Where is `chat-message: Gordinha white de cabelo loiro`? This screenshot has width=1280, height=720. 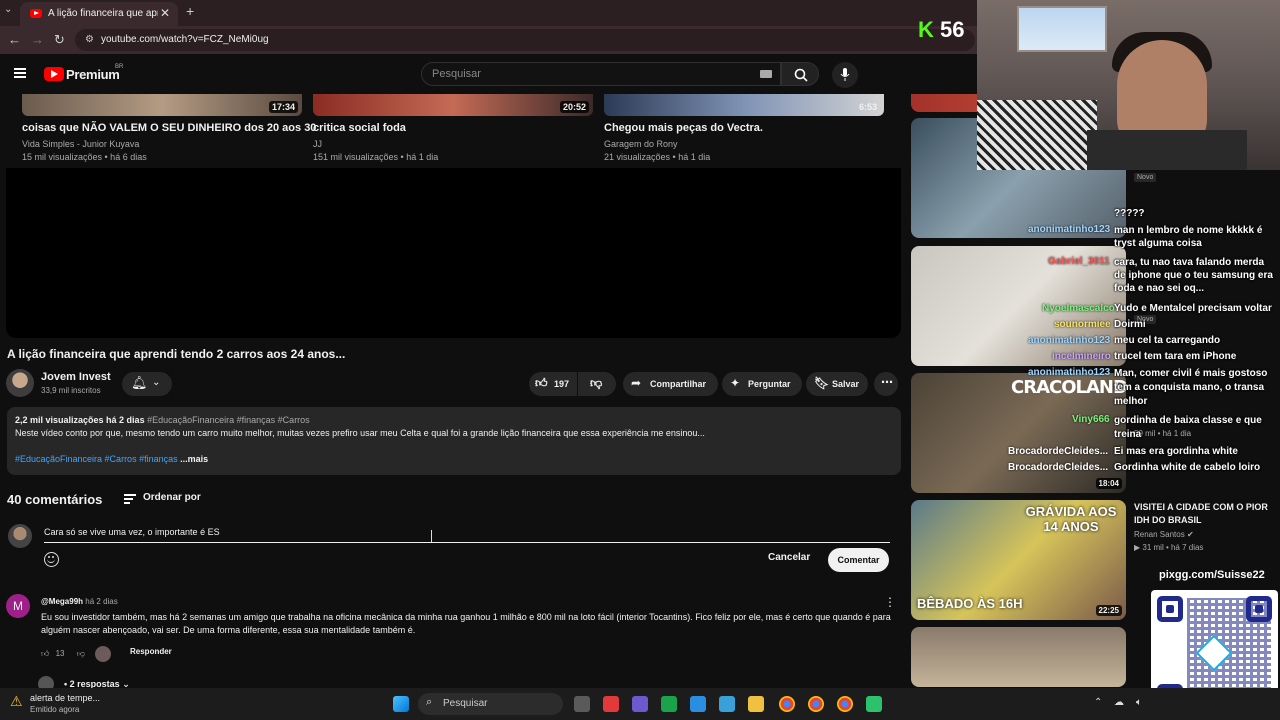
chat-message: Gordinha white de cabelo loiro is located at coordinates (1187, 467).